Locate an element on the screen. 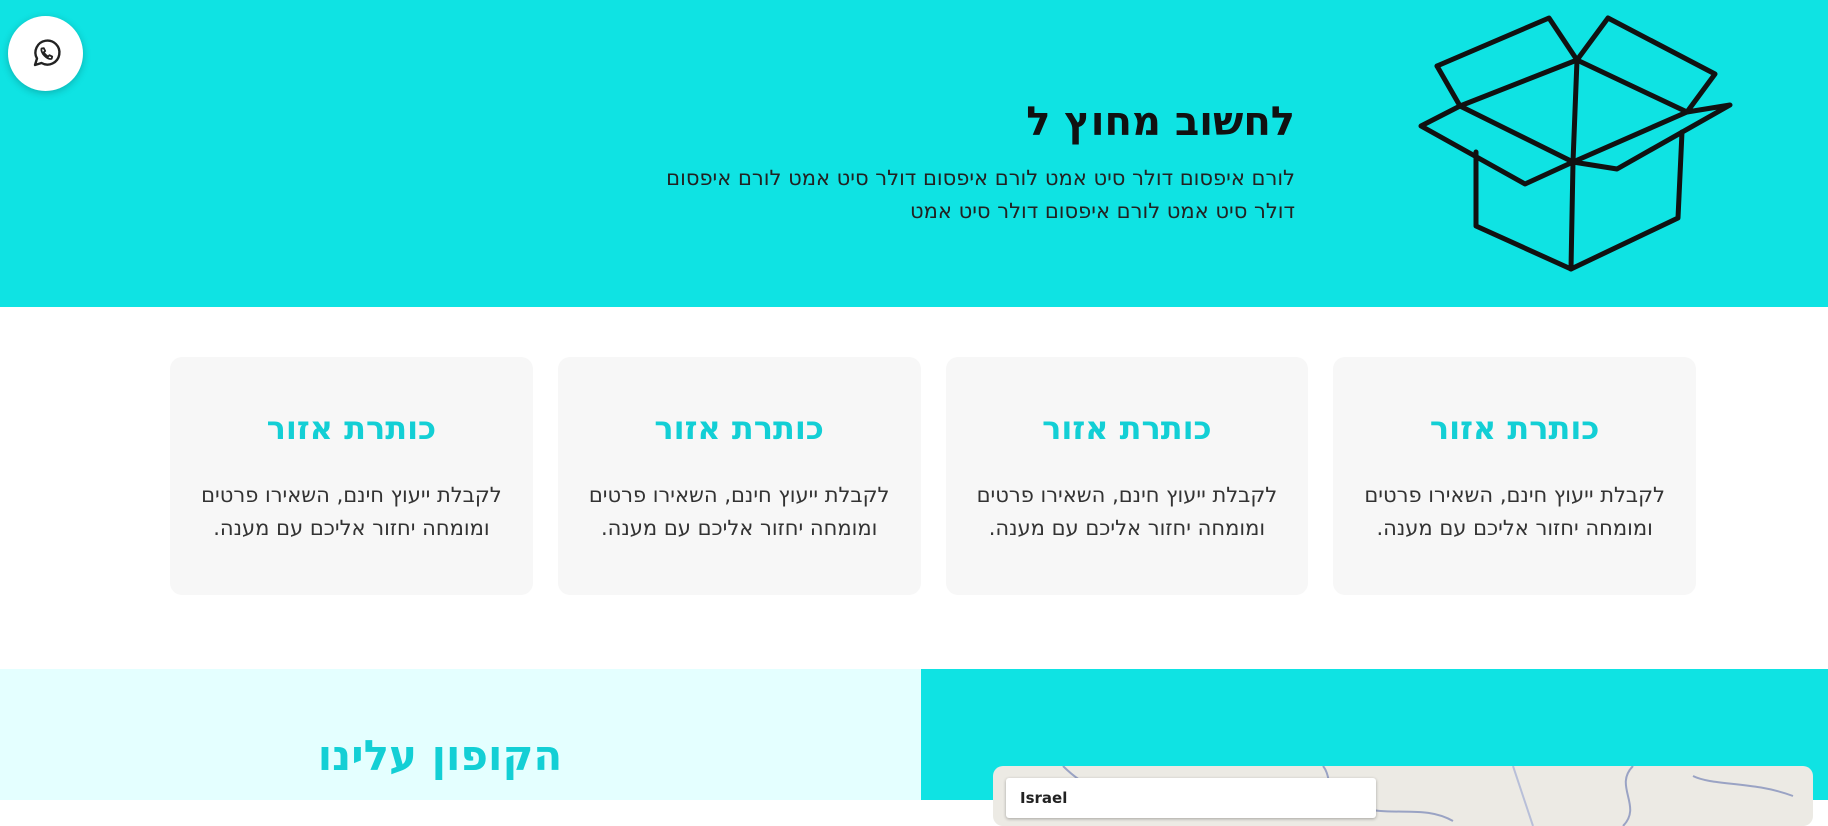  coupon-title: הקופון עלינו is located at coordinates (440, 755).